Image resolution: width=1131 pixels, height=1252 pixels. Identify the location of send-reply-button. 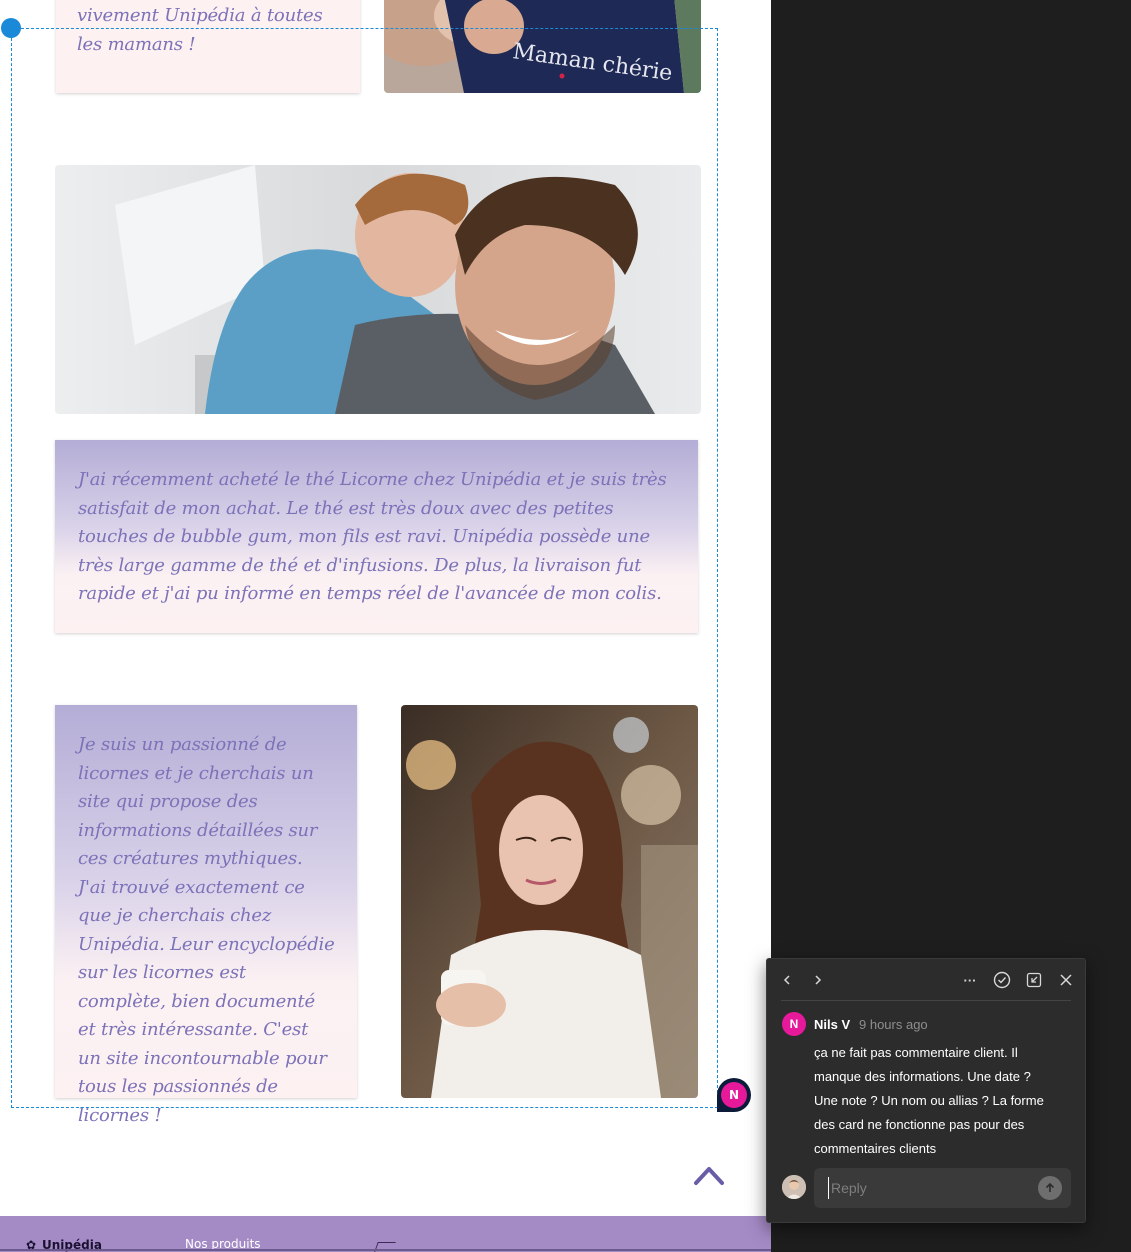
(1050, 1188).